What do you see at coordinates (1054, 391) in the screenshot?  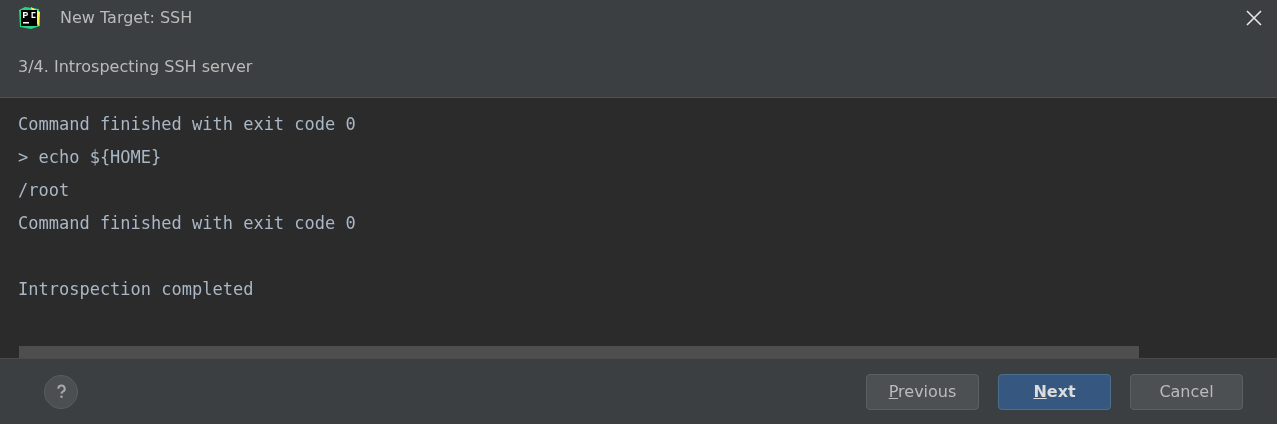 I see `dialog-button: Next` at bounding box center [1054, 391].